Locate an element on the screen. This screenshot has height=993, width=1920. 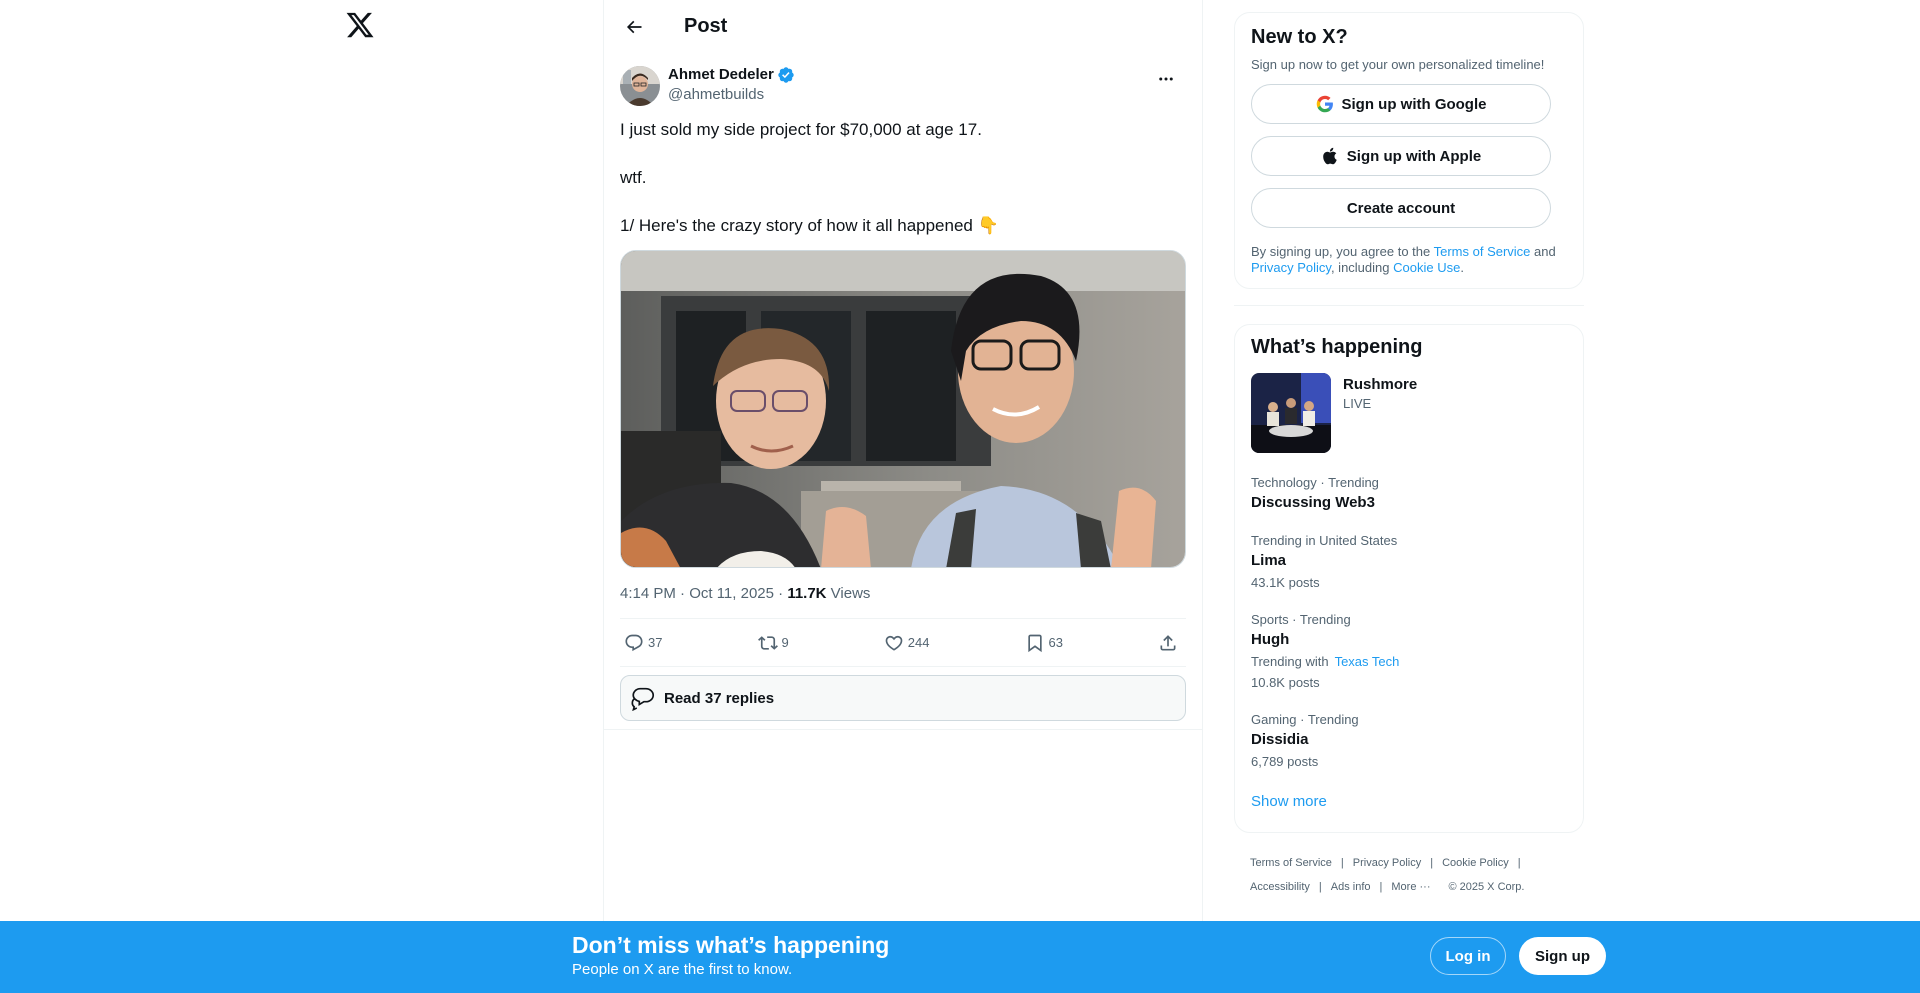
trend-posts: 10.8K posts is located at coordinates (1285, 682).